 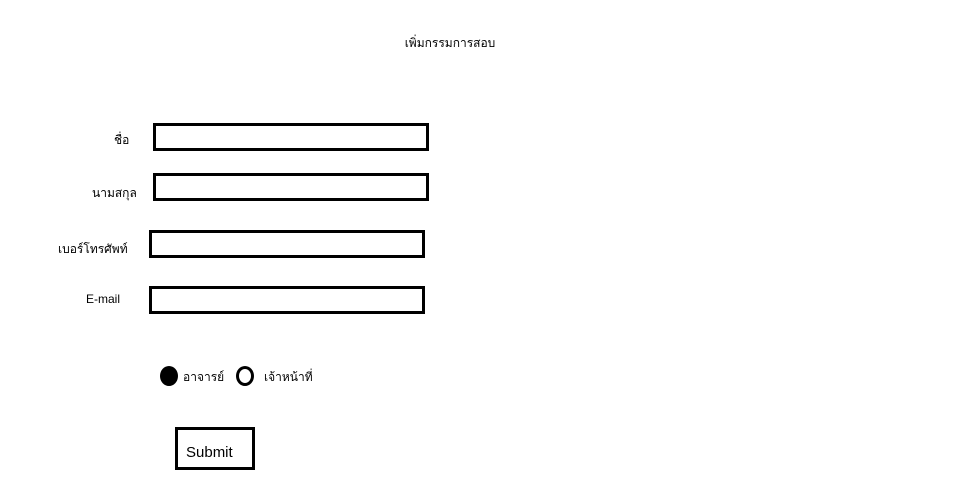 I want to click on radio-staff-label: เจ้าหน้าที่, so click(x=288, y=377).